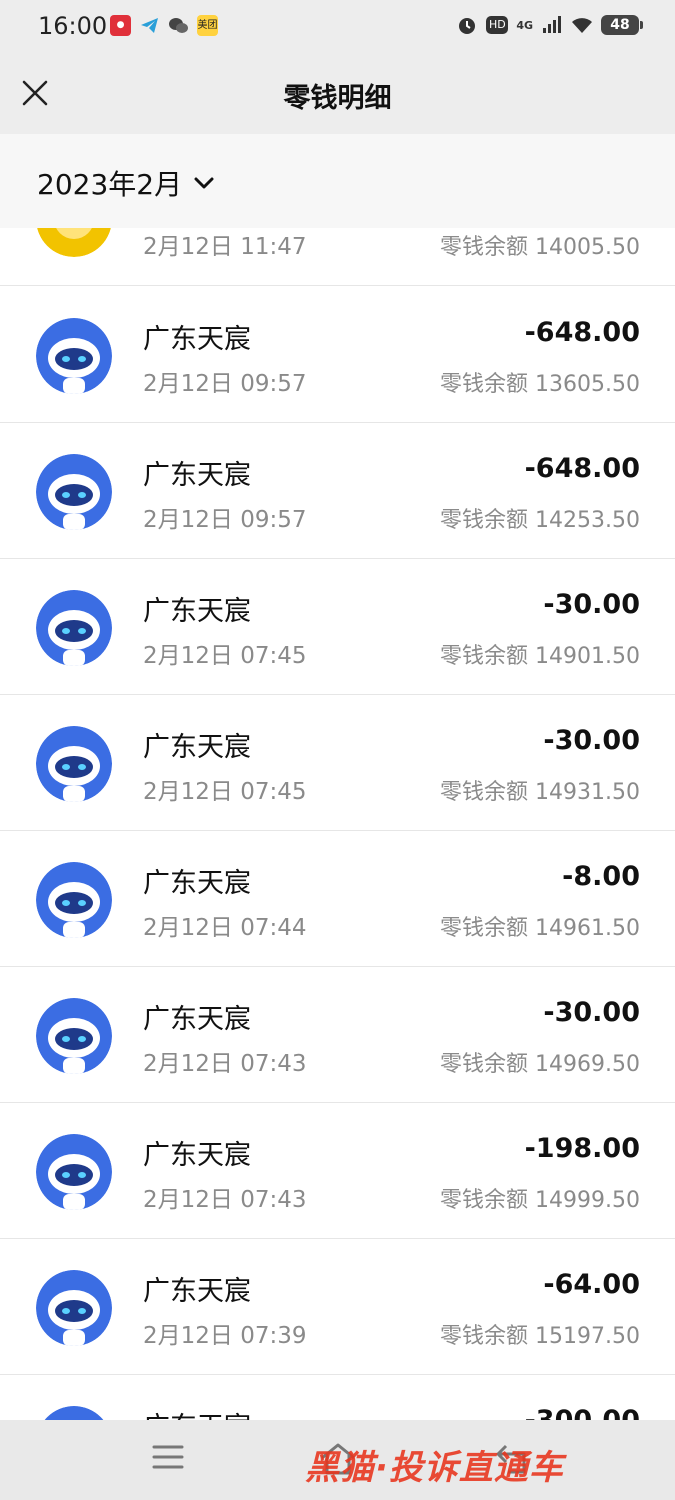  Describe the element at coordinates (207, 25) in the screenshot. I see `meituan-app-icon: 美团` at that location.